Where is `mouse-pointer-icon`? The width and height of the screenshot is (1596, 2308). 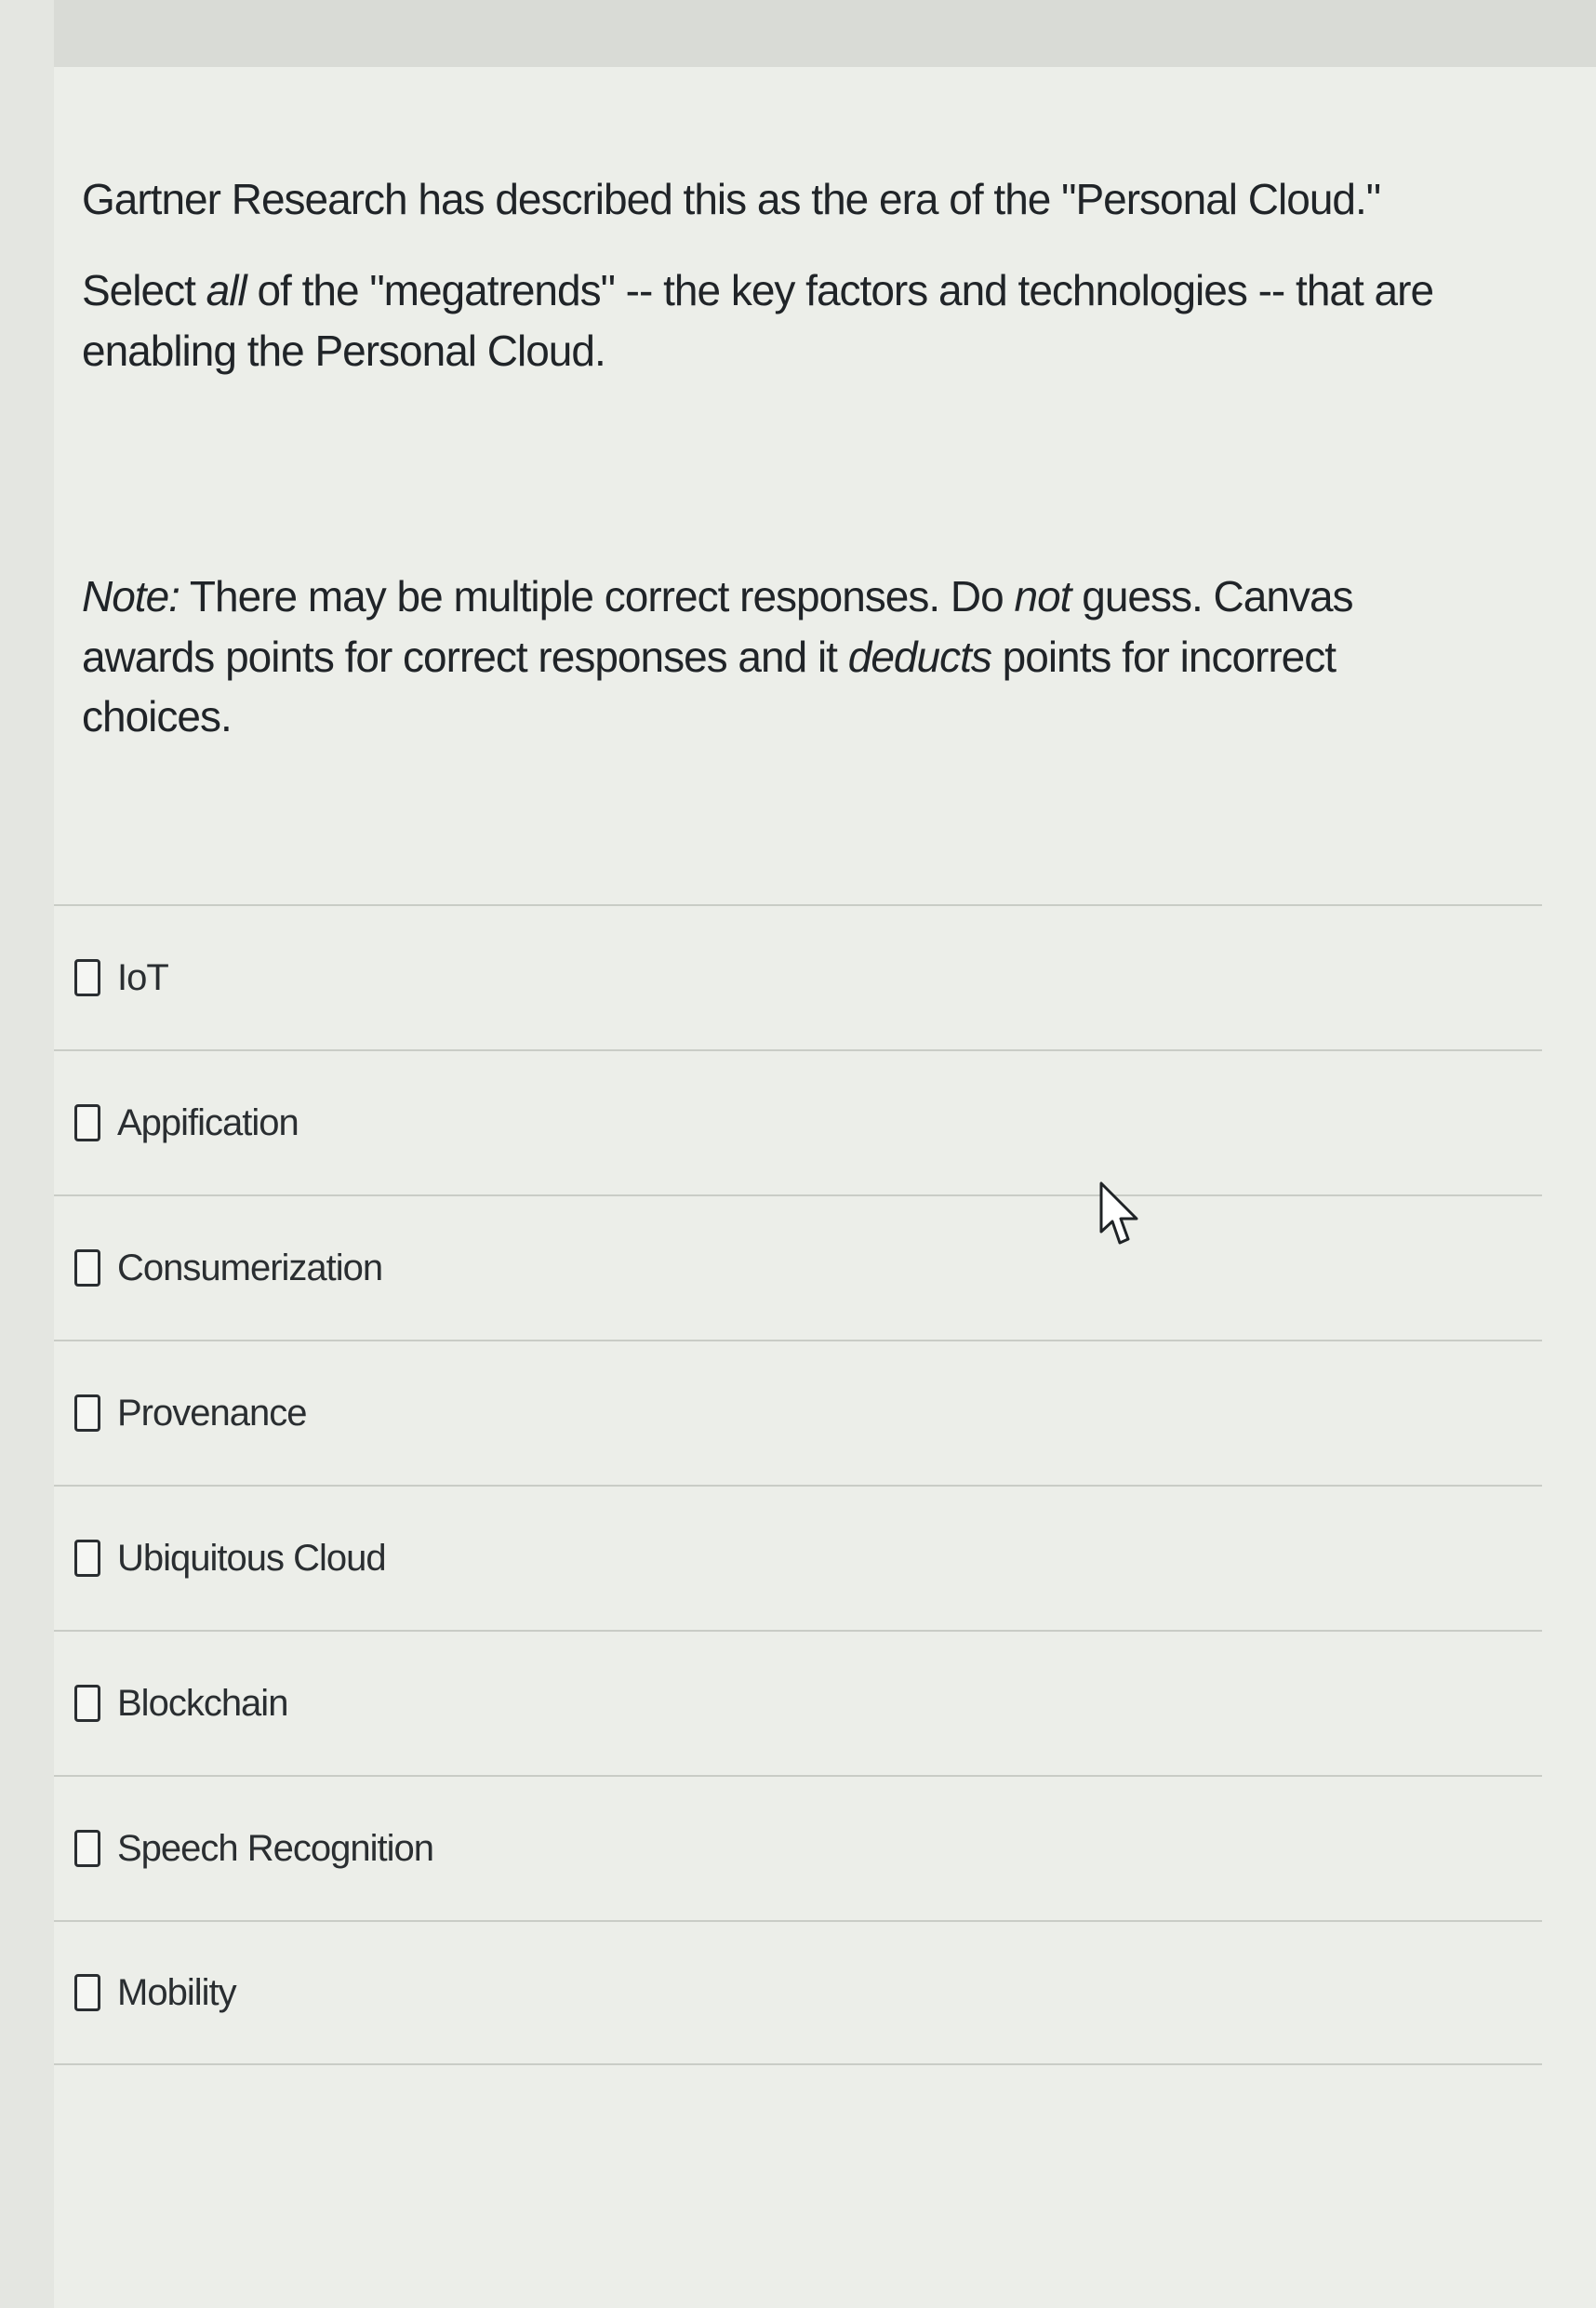
mouse-pointer-icon is located at coordinates (1119, 1213).